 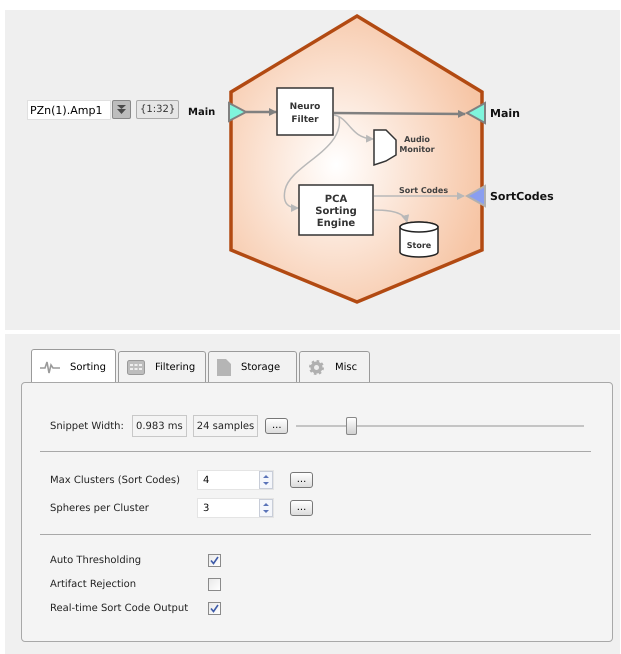 What do you see at coordinates (334, 367) in the screenshot?
I see `tab: Misc` at bounding box center [334, 367].